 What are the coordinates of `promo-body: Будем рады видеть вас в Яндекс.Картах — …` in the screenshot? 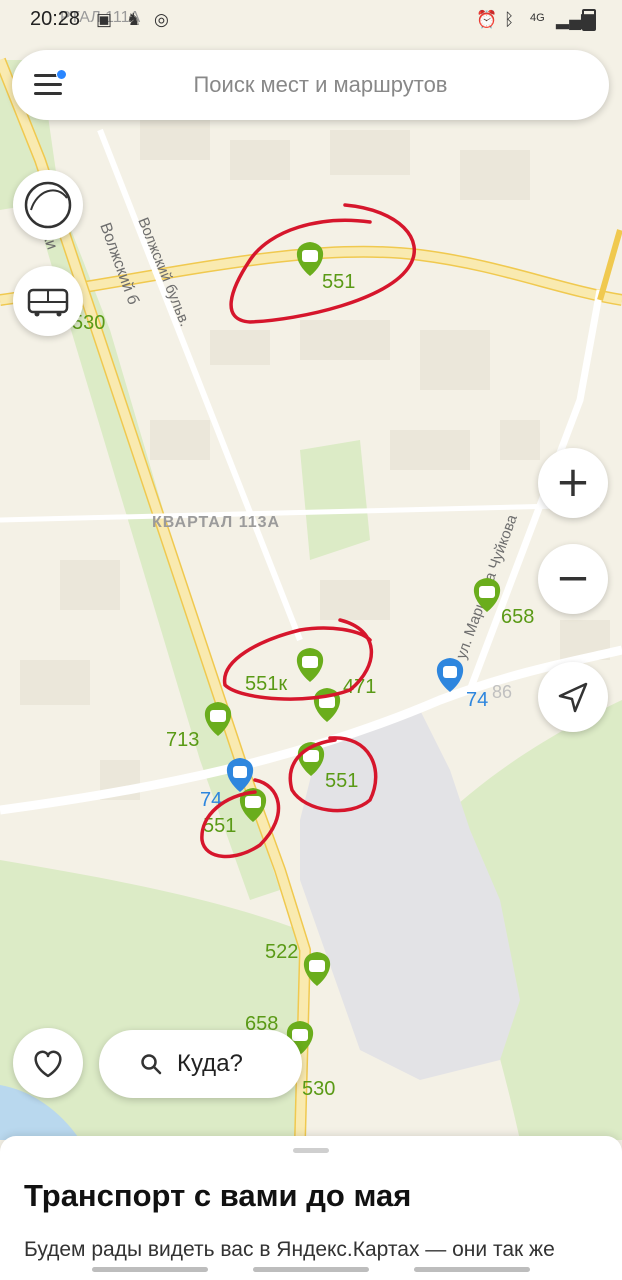 It's located at (289, 1249).